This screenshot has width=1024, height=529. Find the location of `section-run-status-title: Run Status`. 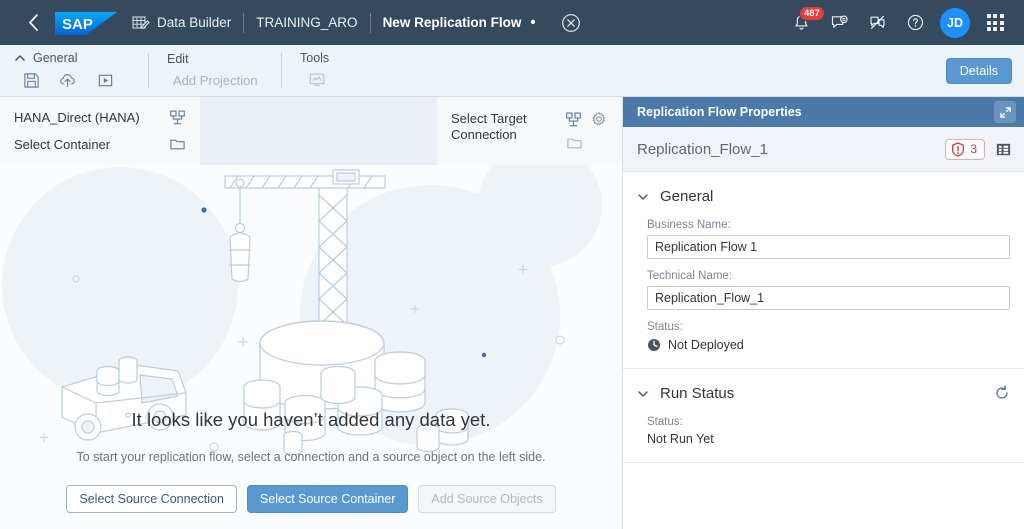

section-run-status-title: Run Status is located at coordinates (697, 393).